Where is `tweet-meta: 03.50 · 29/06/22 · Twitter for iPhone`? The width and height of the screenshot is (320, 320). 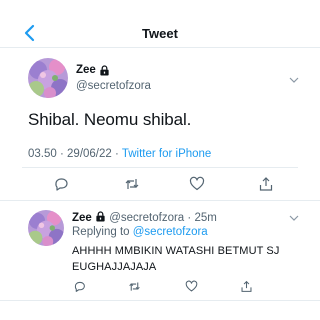 tweet-meta: 03.50 · 29/06/22 · Twitter for iPhone is located at coordinates (119, 154).